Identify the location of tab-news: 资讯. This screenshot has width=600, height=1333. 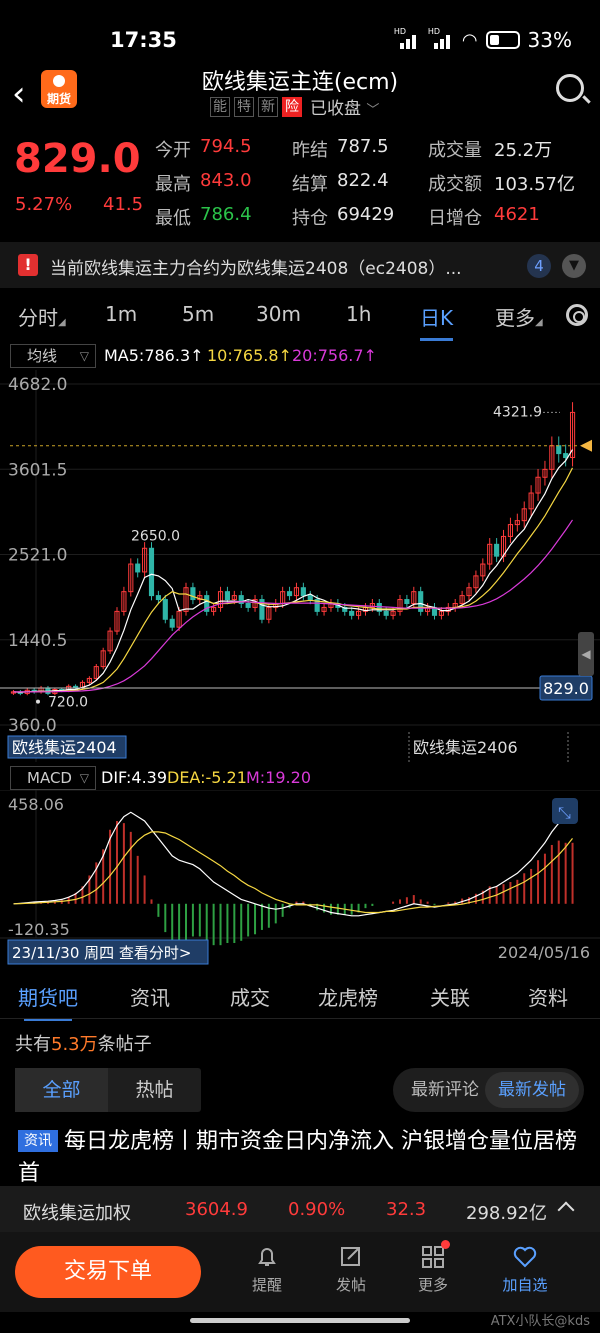
(150, 996).